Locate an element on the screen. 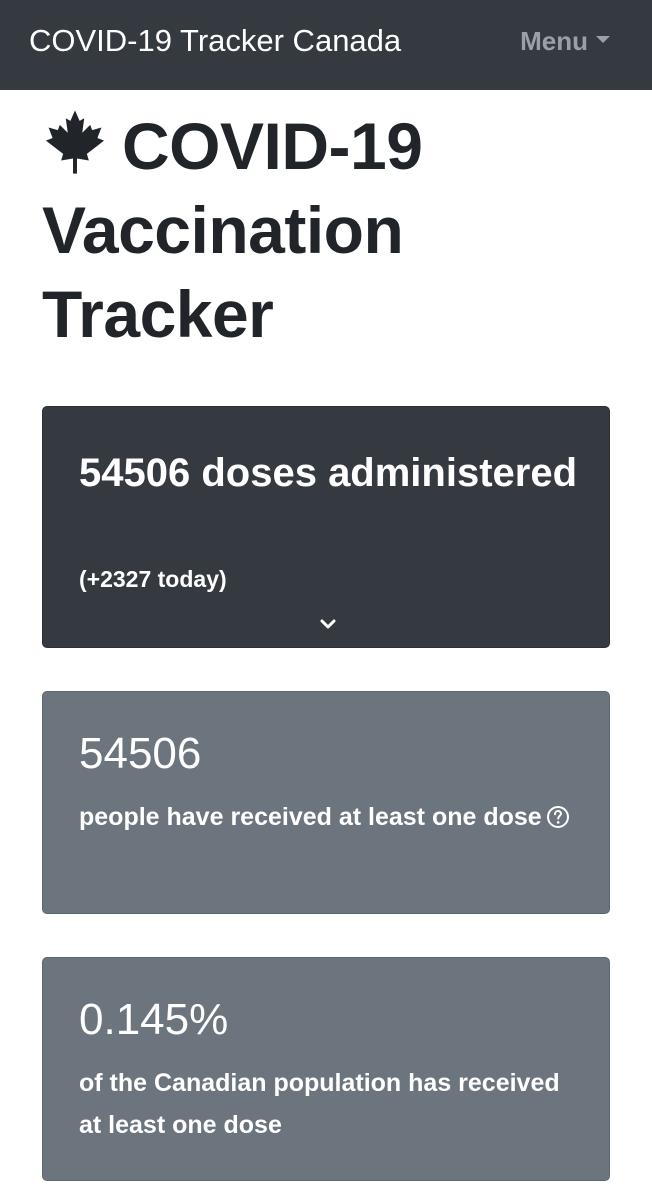  menu-toggle-button: Menu is located at coordinates (565, 41).